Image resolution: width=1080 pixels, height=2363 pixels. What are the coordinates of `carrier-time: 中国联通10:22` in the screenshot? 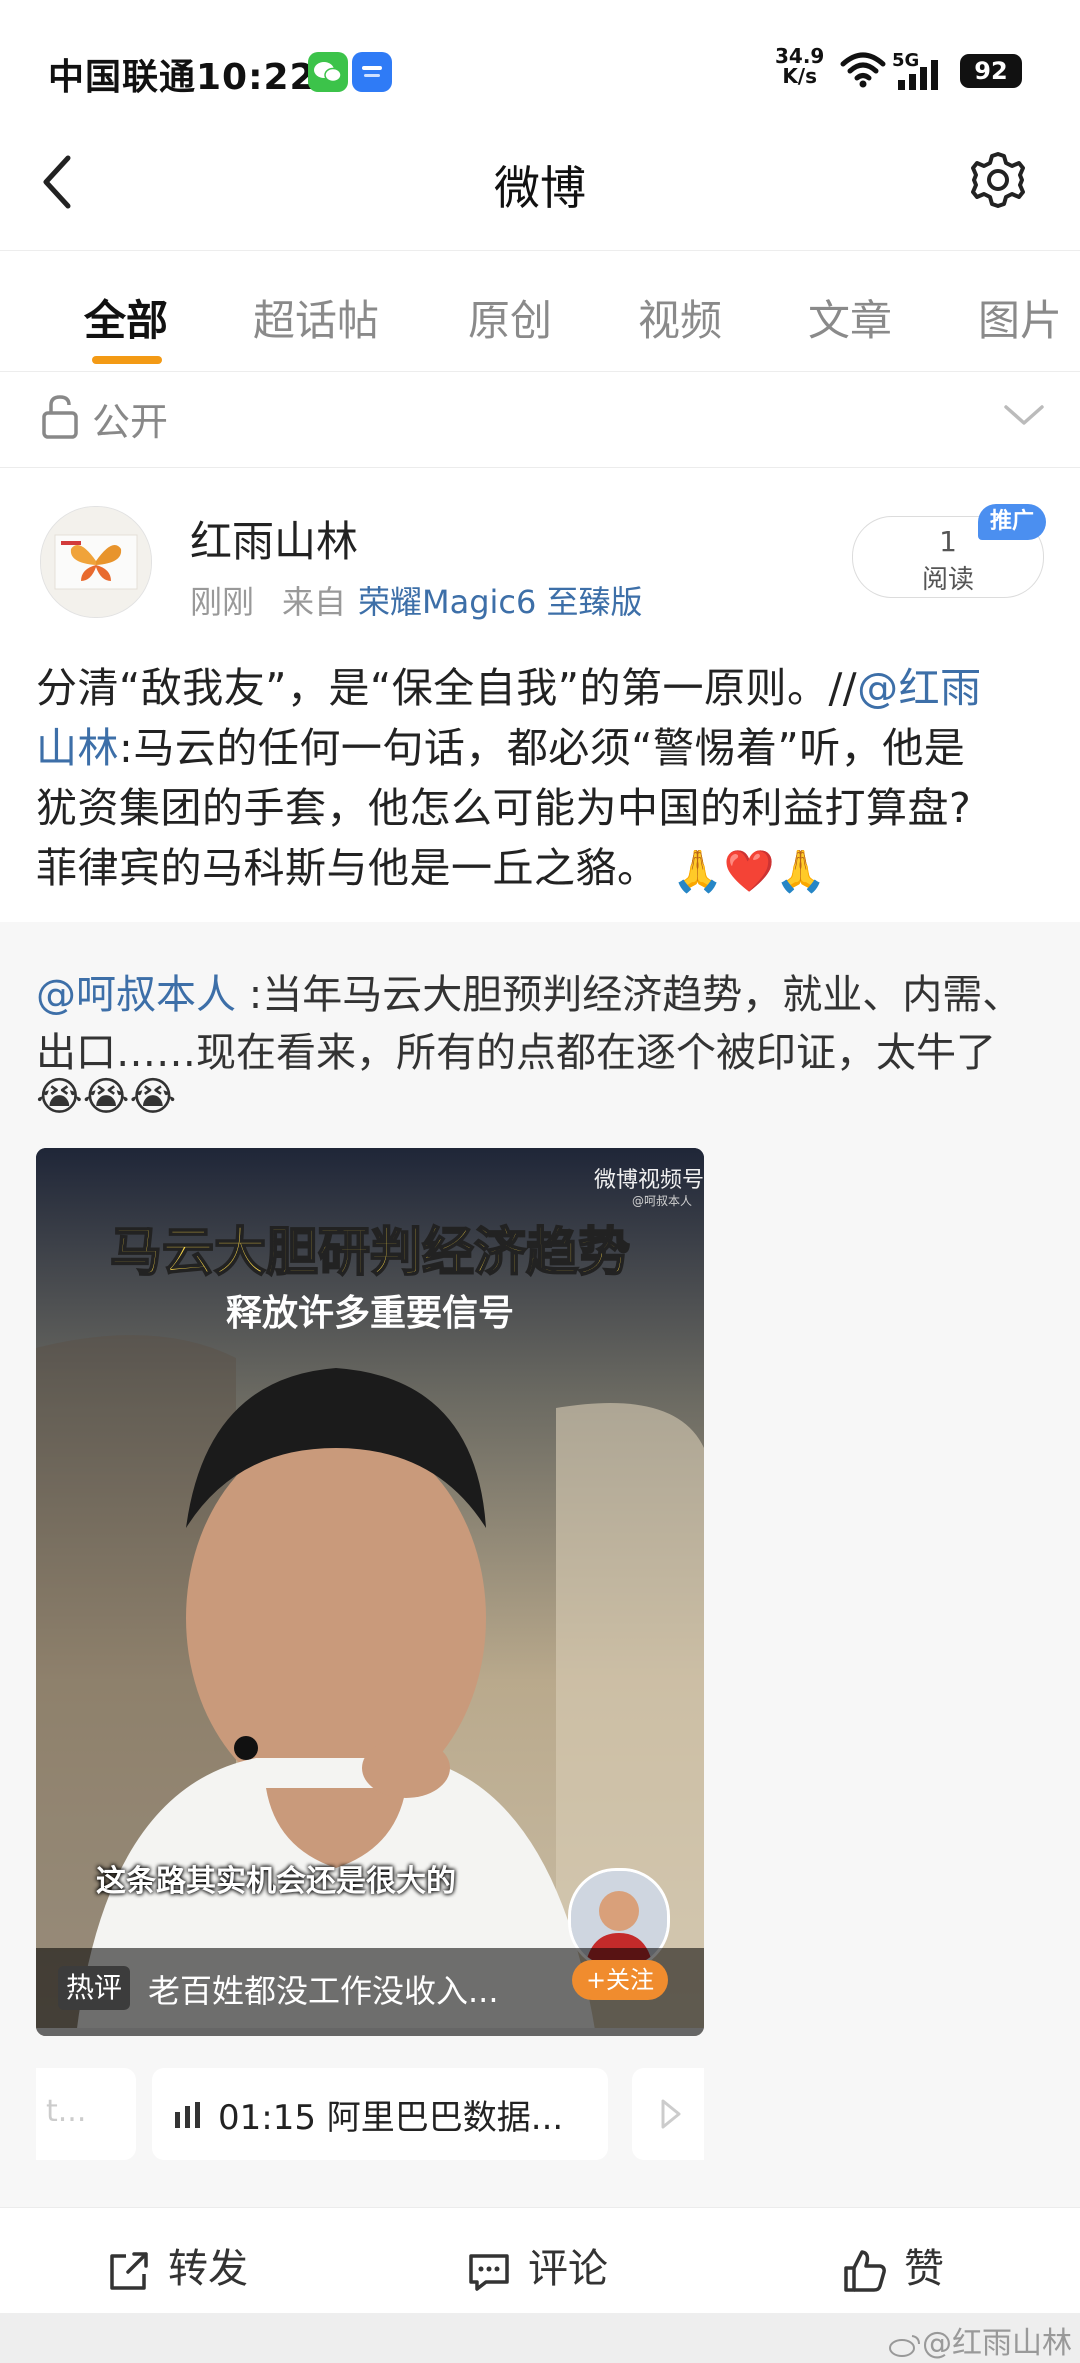 It's located at (182, 77).